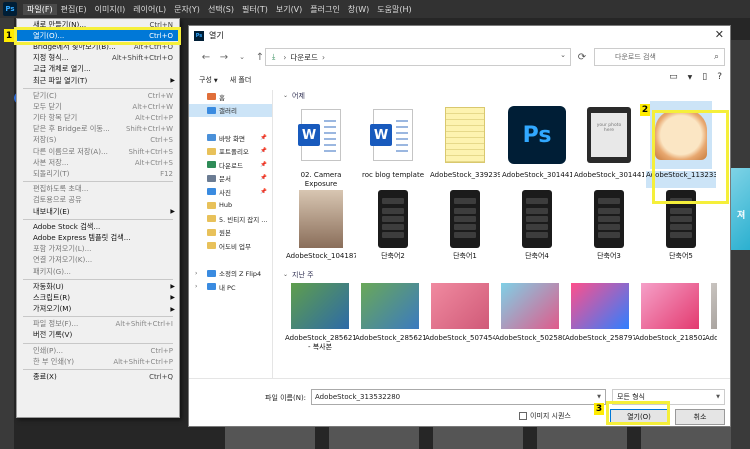 The height and width of the screenshot is (449, 750). Describe the element at coordinates (110, 9) in the screenshot. I see `menu-3: 이미지(I)` at that location.